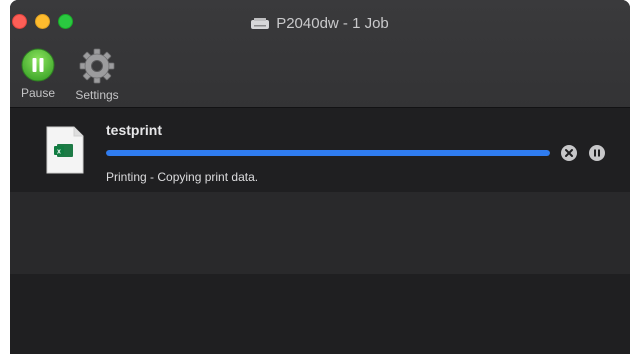 The image size is (630, 354). What do you see at coordinates (260, 24) in the screenshot?
I see `printer-icon` at bounding box center [260, 24].